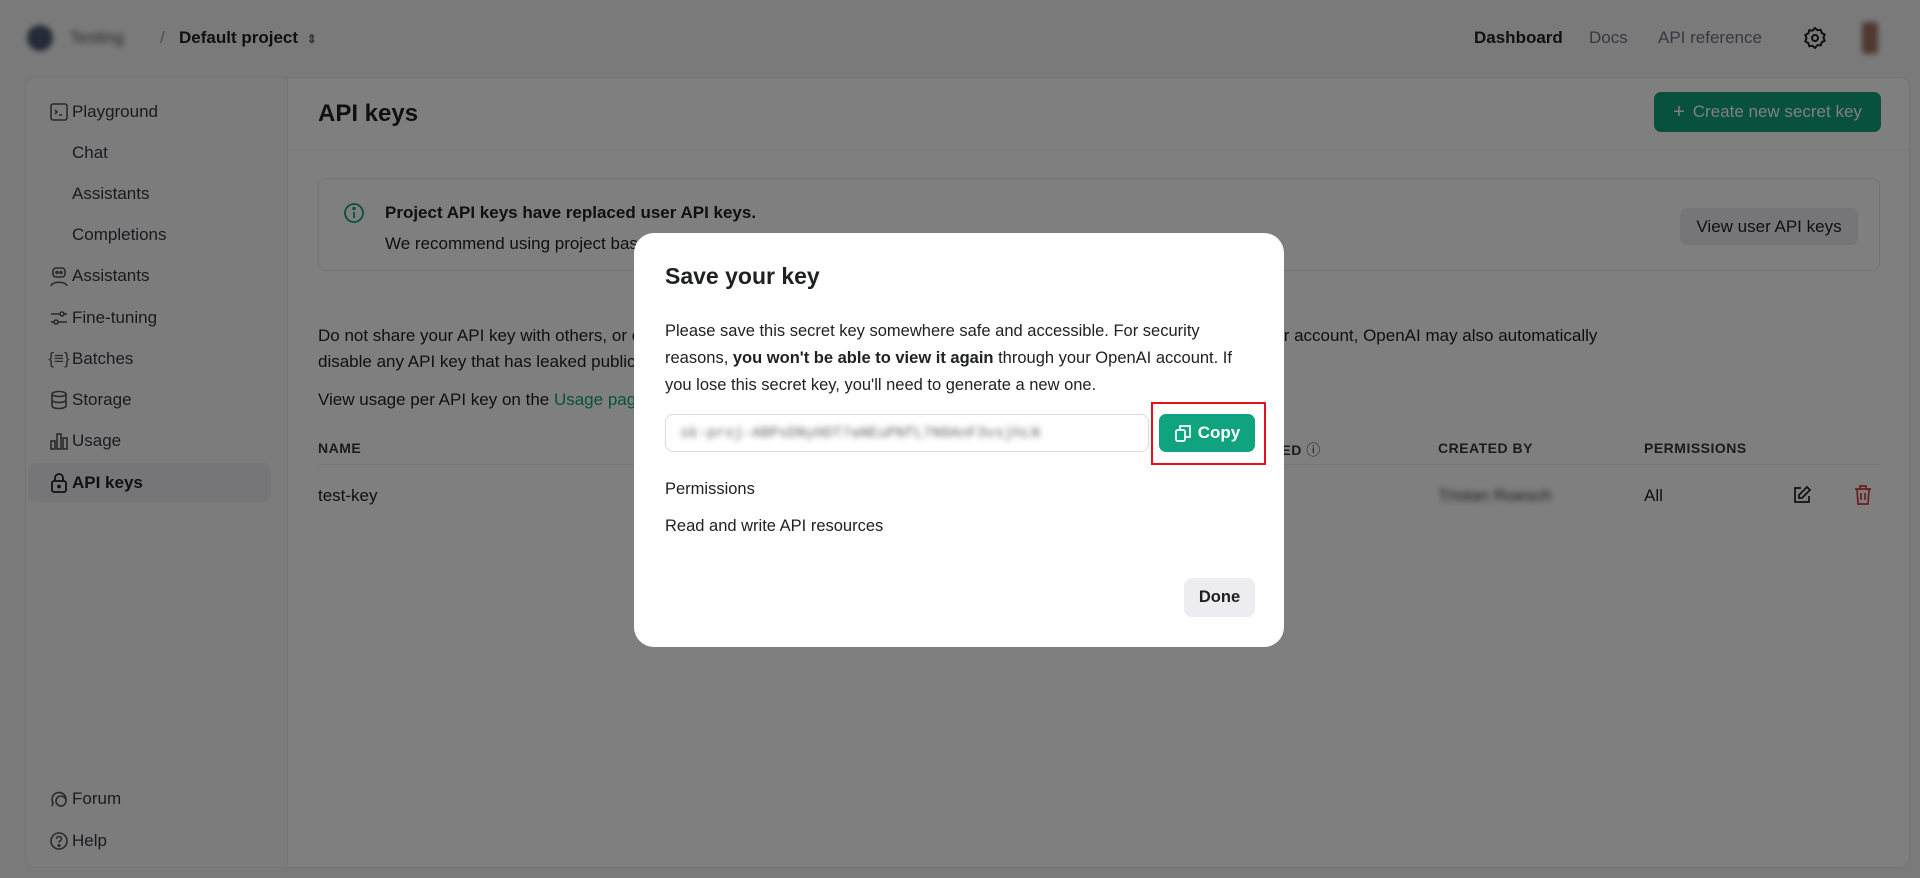  What do you see at coordinates (742, 276) in the screenshot?
I see `dialog-title: Save your key` at bounding box center [742, 276].